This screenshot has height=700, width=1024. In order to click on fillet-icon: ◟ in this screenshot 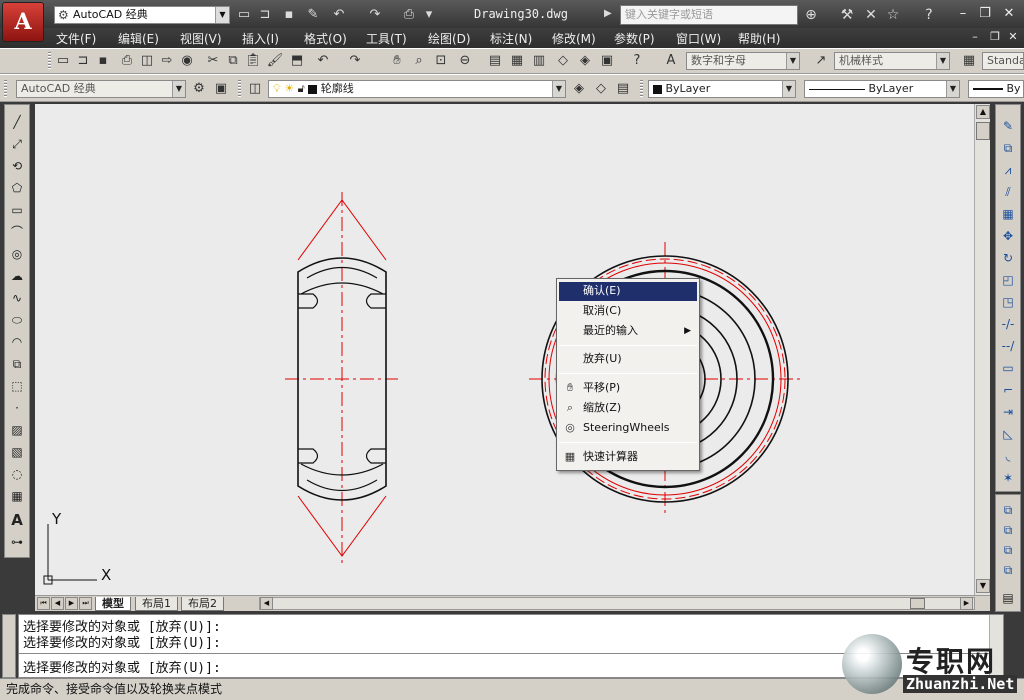, I will do `click(1008, 456)`.